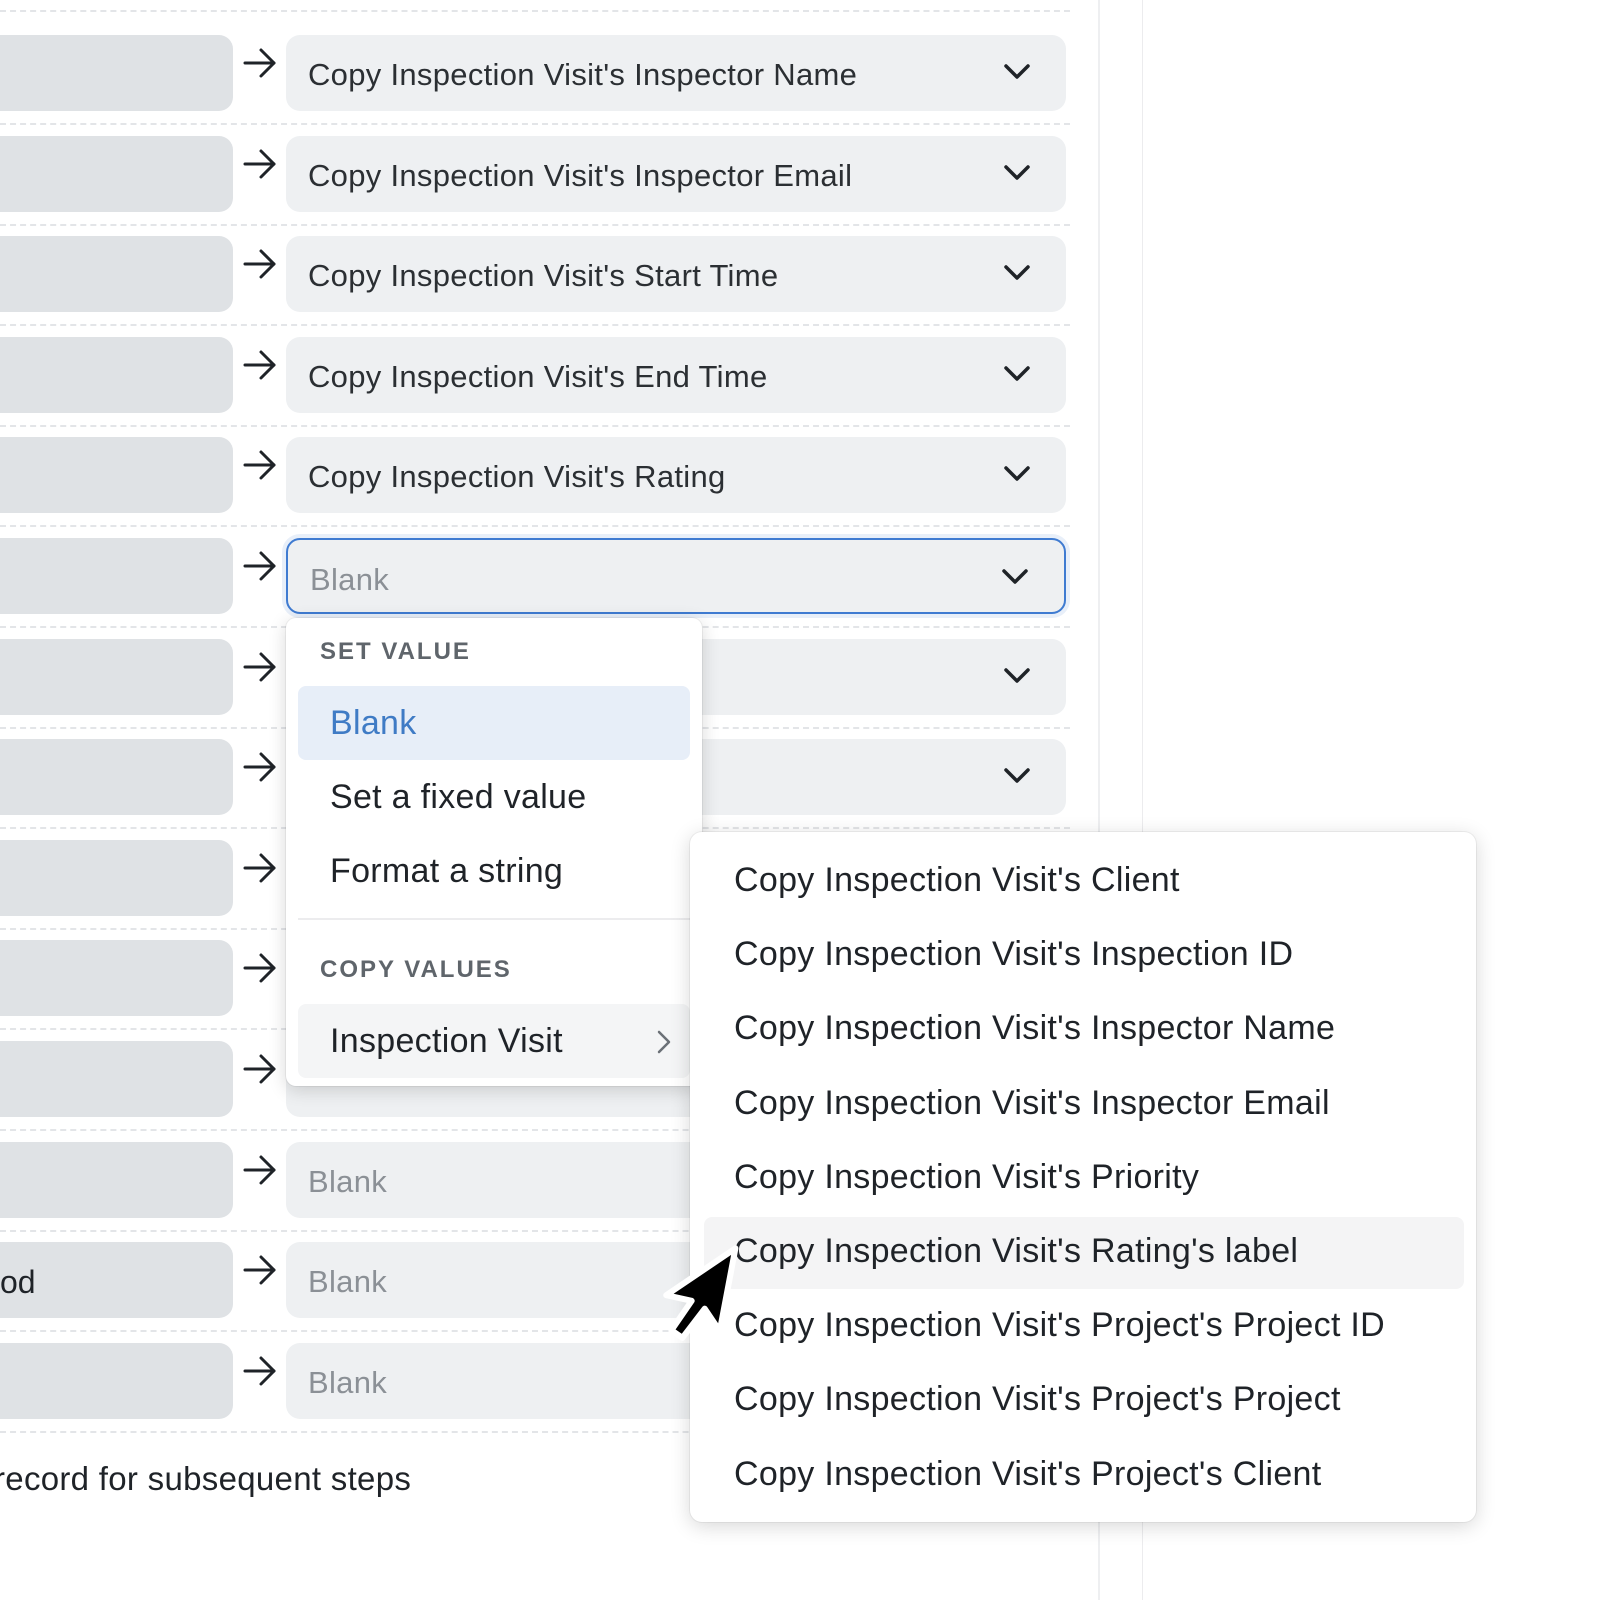 This screenshot has height=1600, width=1600. I want to click on menu-item-format-string: Format a string, so click(494, 871).